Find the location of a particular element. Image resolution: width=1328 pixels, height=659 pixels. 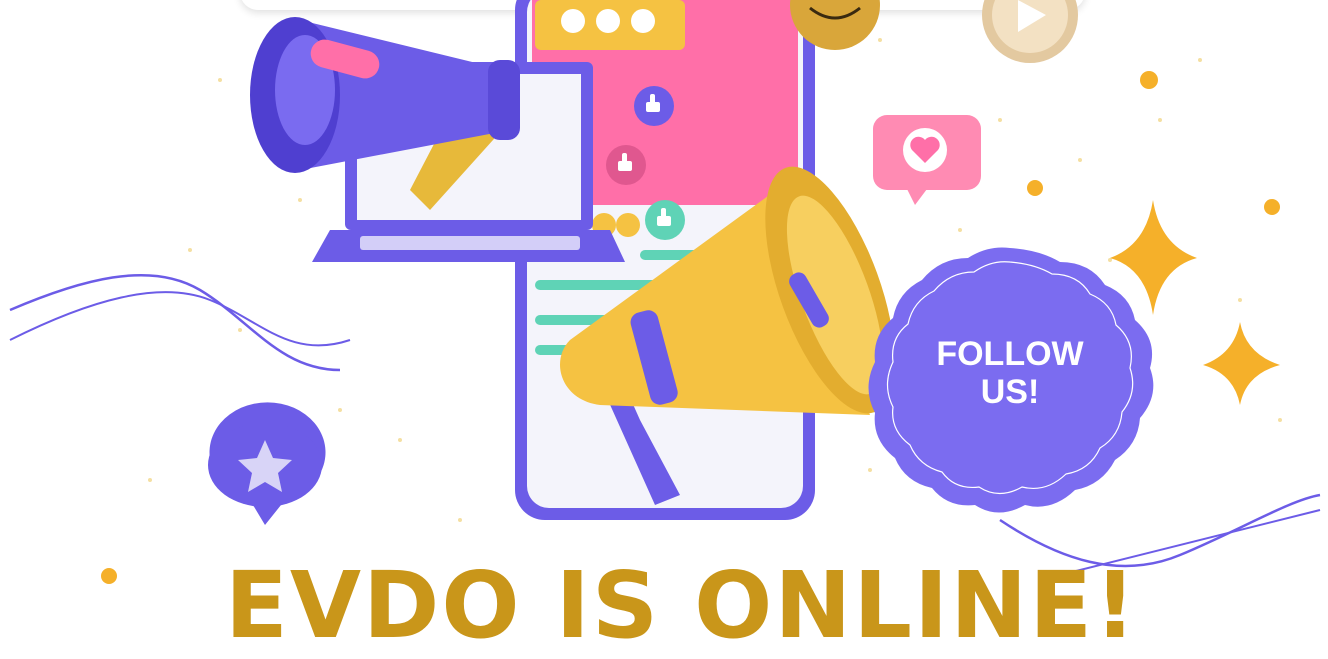

headline-text: EVDO IS ONLINE! is located at coordinates (682, 605).